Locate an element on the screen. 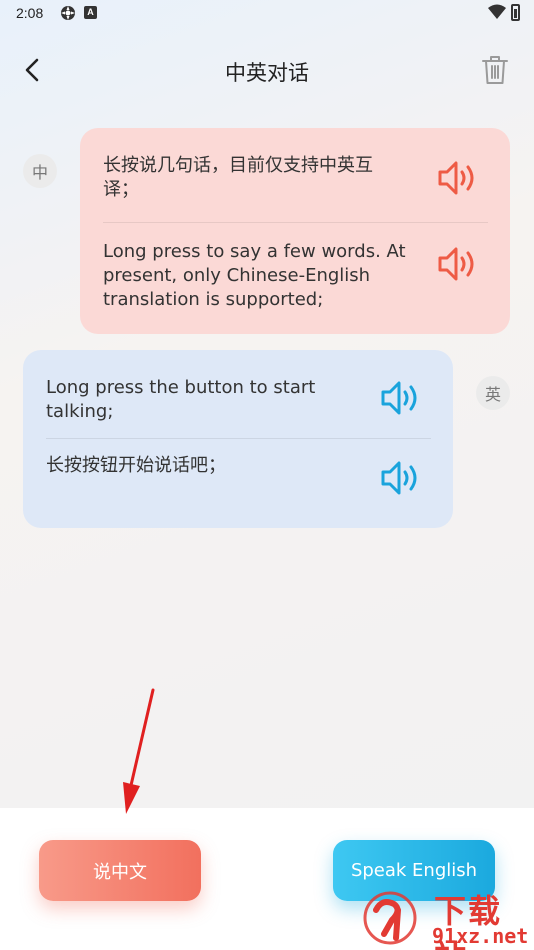  chinese-language-badge: 中 is located at coordinates (40, 171).